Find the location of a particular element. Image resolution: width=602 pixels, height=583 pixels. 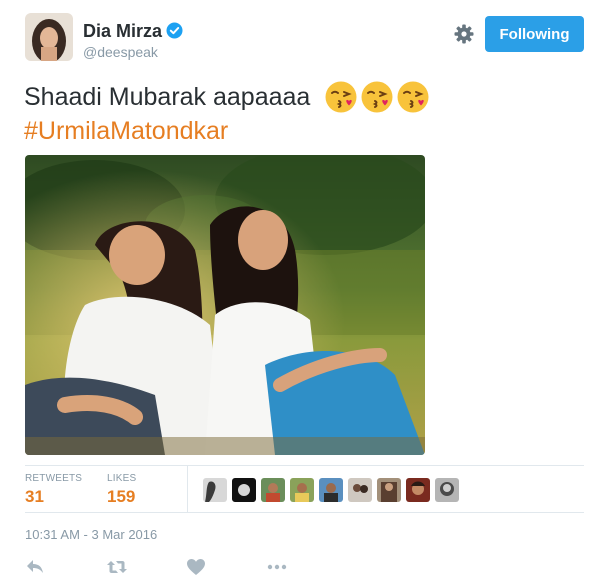

likes-label: LIKES is located at coordinates (121, 478).